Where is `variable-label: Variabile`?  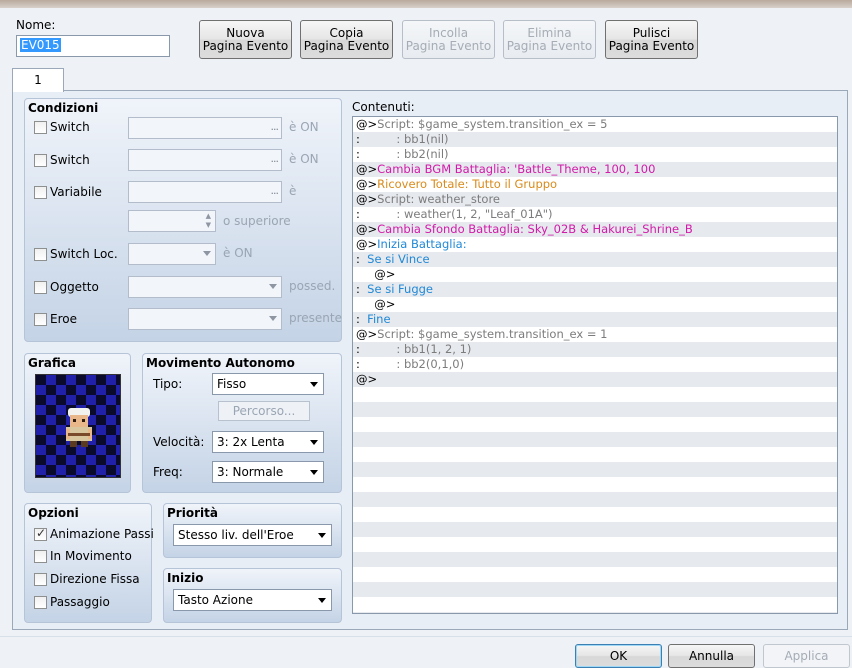 variable-label: Variabile is located at coordinates (76, 192).